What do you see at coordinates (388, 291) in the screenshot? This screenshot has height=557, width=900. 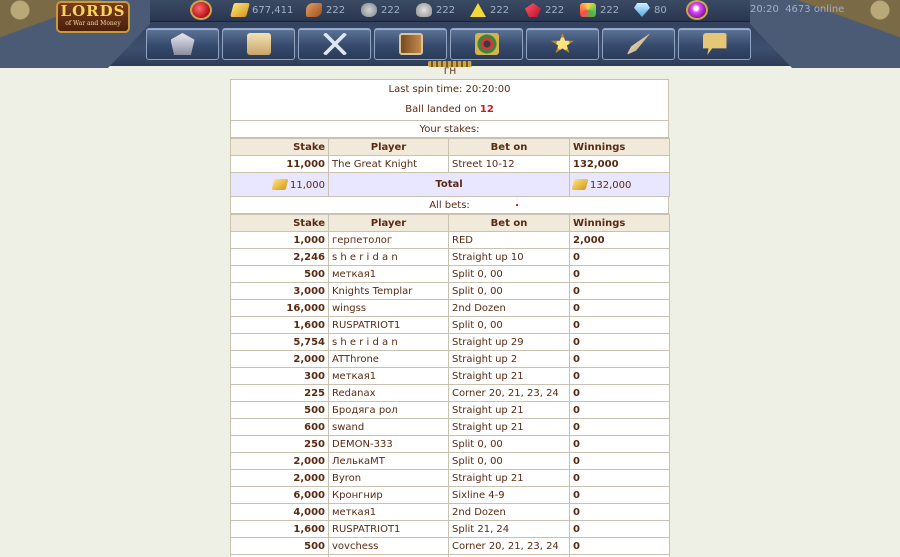 I see `player-cell: Knights Templar` at bounding box center [388, 291].